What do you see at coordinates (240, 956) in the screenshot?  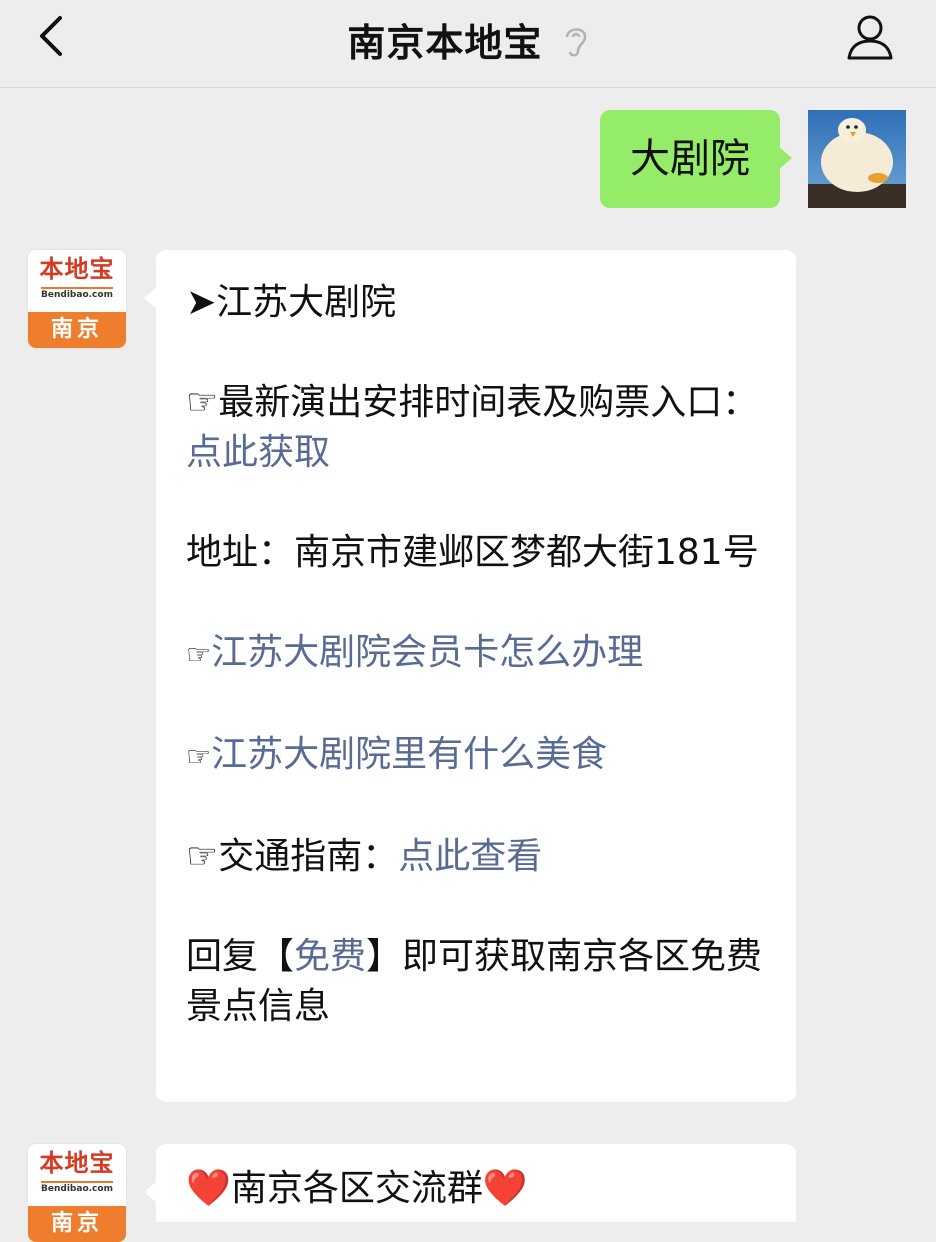 I see `free-prefix: 回复【` at bounding box center [240, 956].